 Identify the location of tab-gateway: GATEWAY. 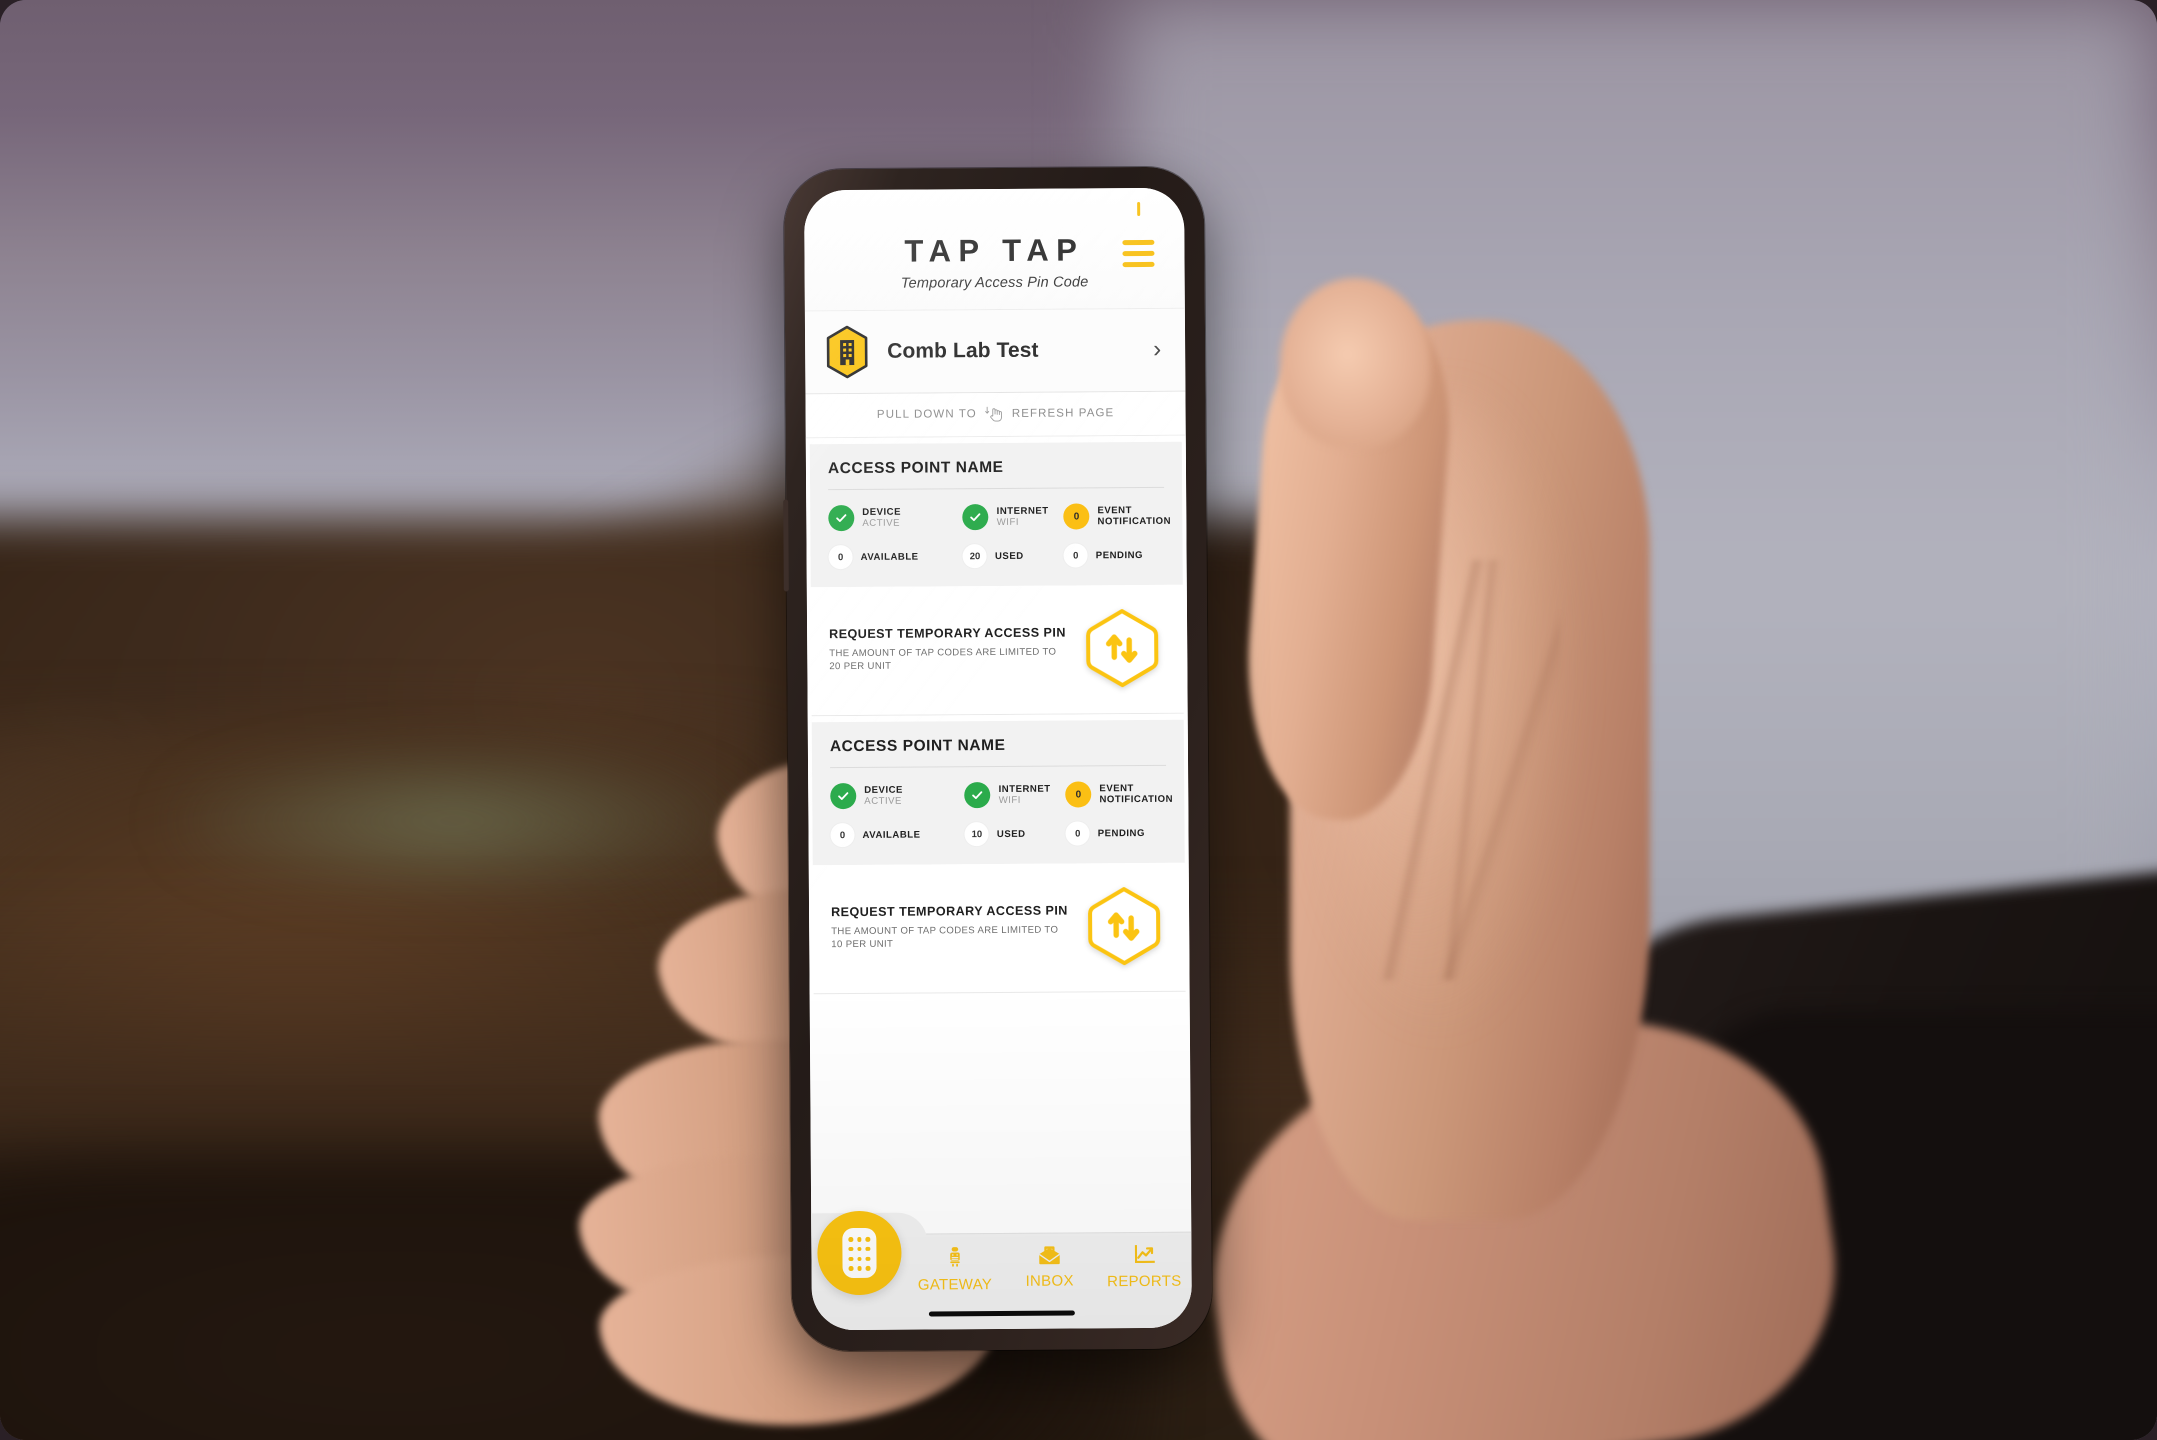
(954, 1264).